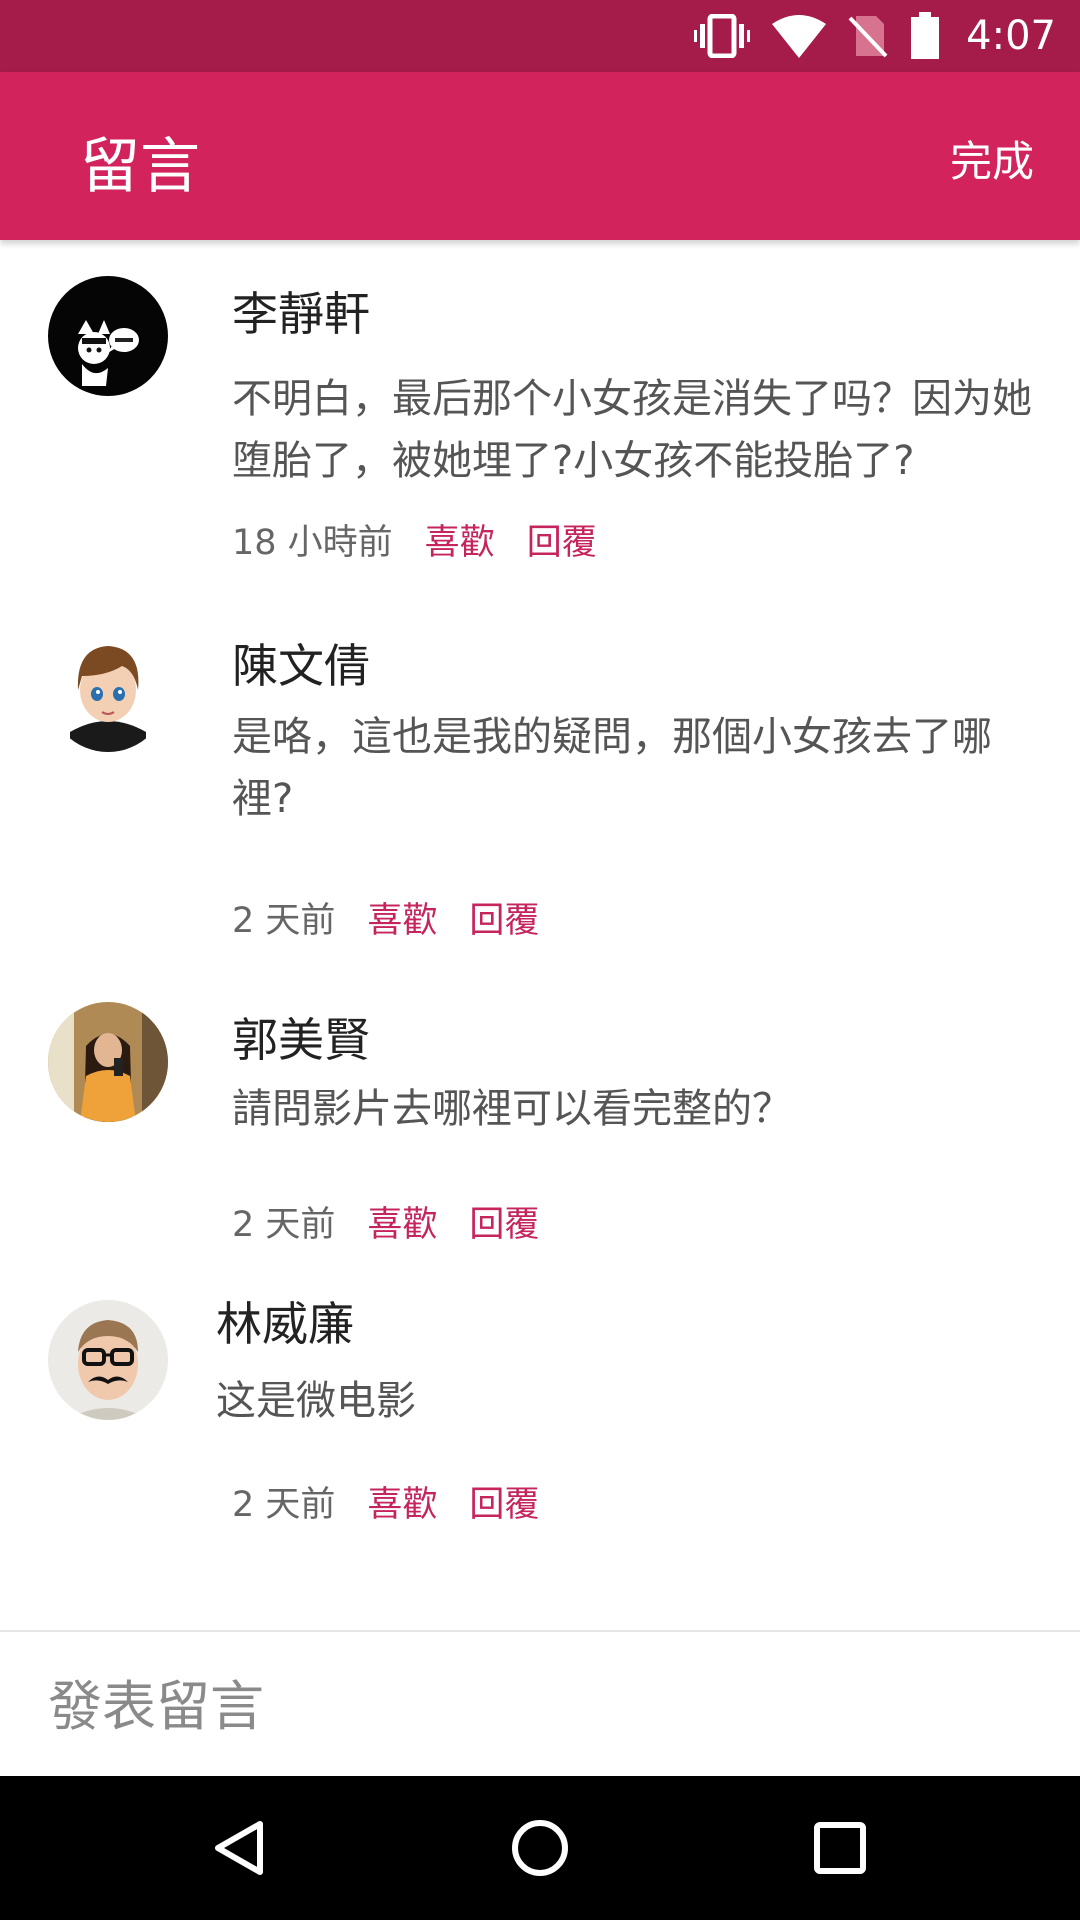 The height and width of the screenshot is (1920, 1080). Describe the element at coordinates (140, 167) in the screenshot. I see `page-title: 留言` at that location.